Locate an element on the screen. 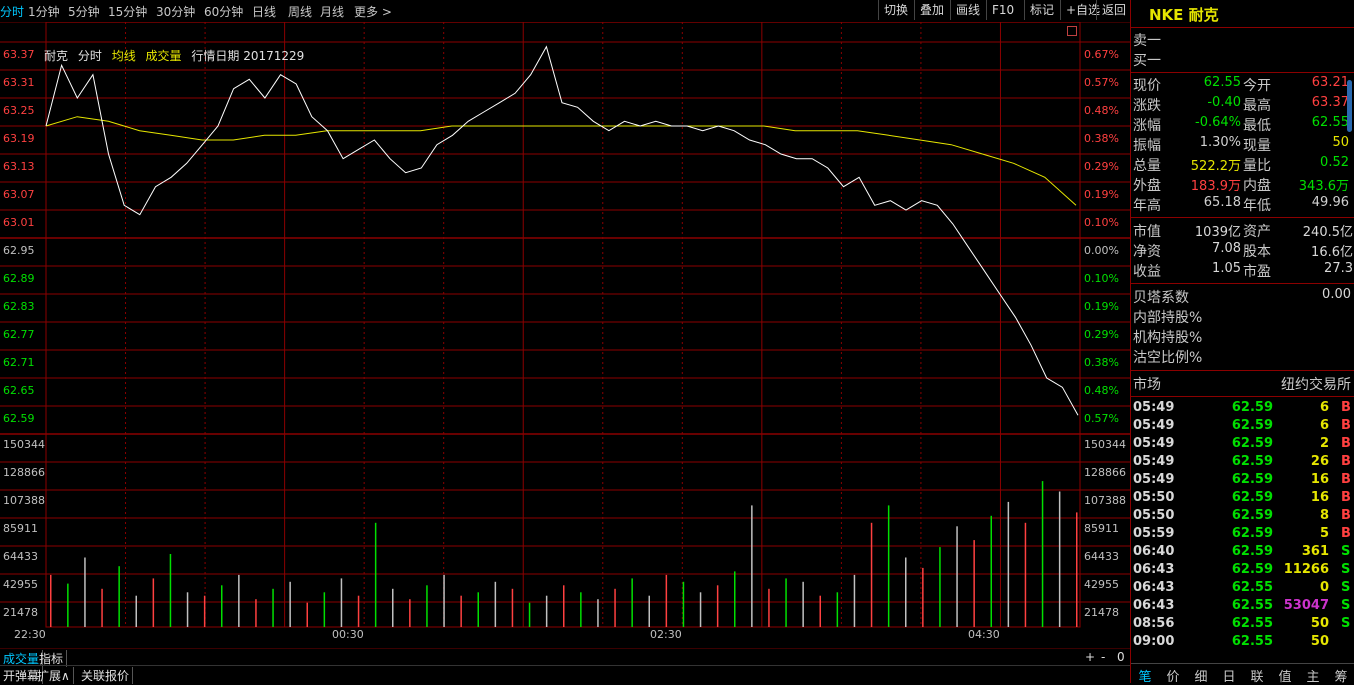  price-tick-label: 63.13 is located at coordinates (19, 166).